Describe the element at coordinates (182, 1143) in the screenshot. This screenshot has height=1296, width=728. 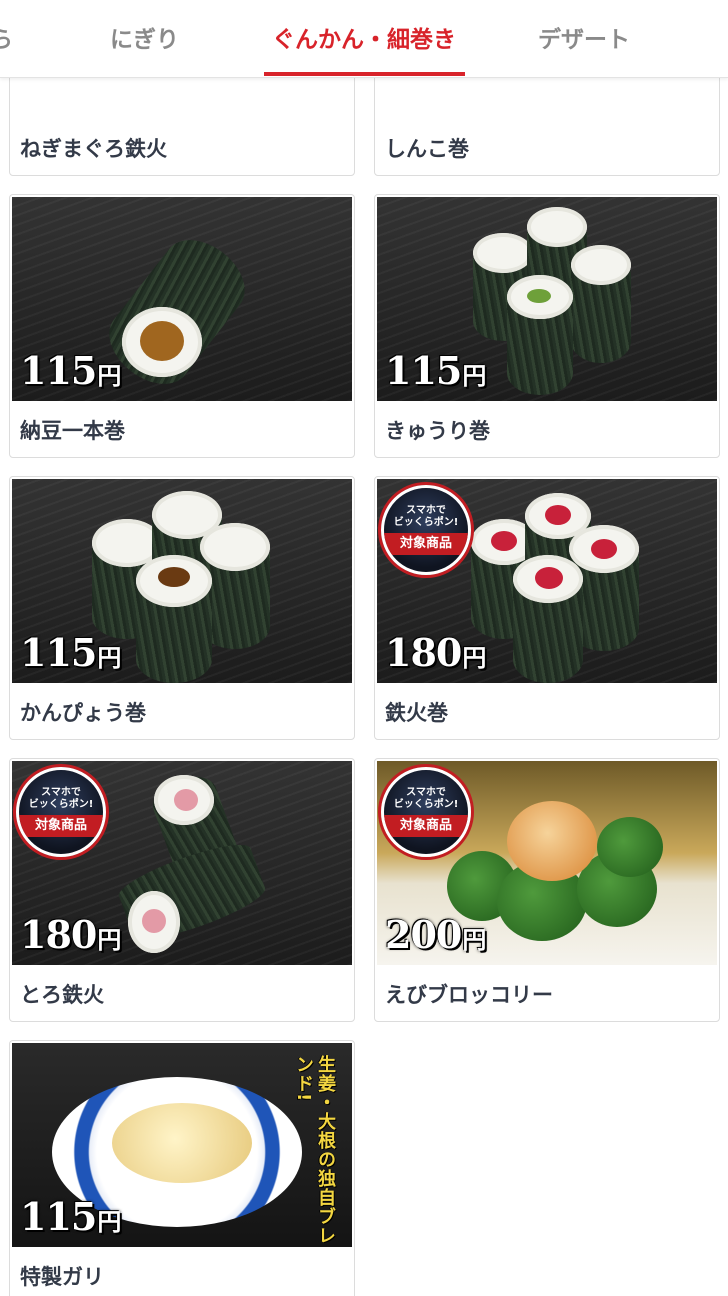
I see `gari-ginger-shape` at that location.